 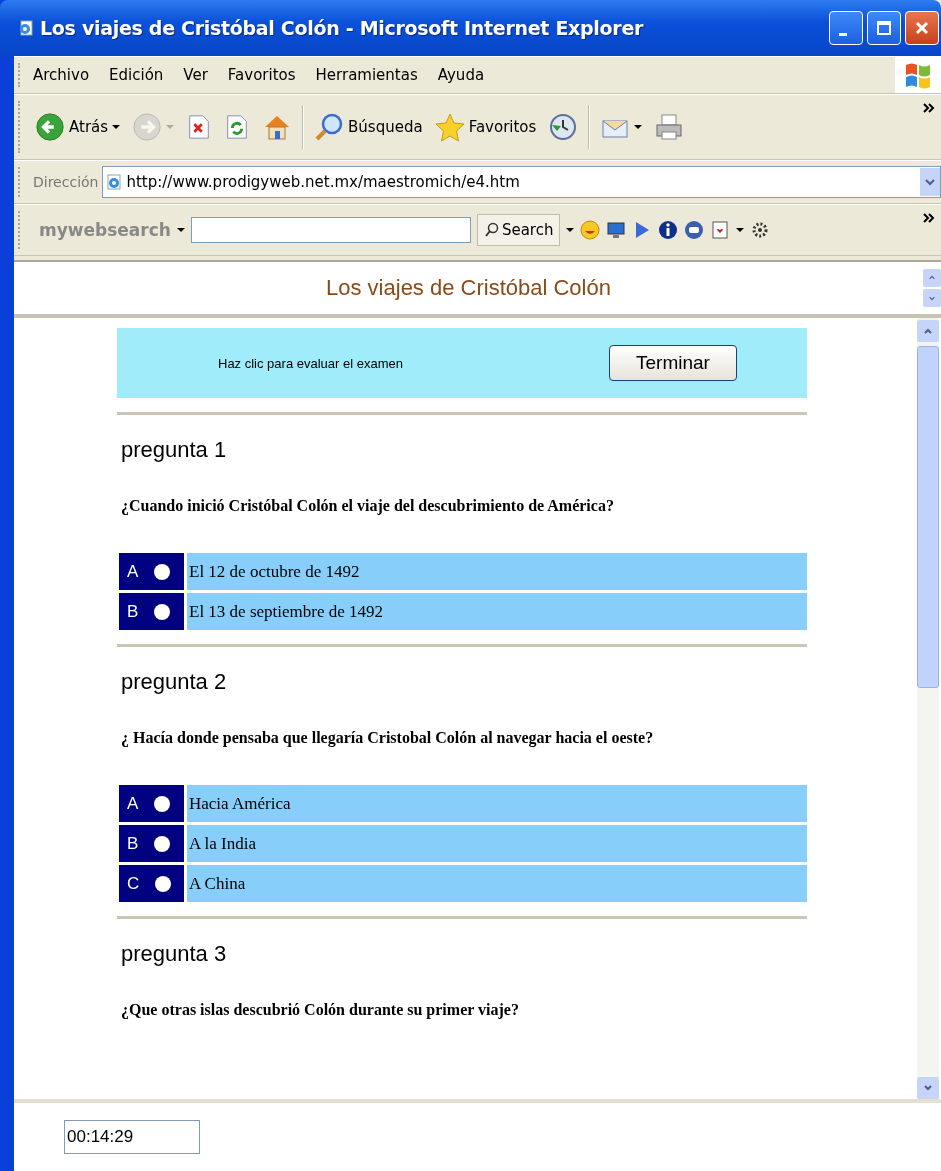 What do you see at coordinates (521, 182) in the screenshot?
I see `address-field: http://www.prodigyweb.net.mx/maestromich/e4.htm` at bounding box center [521, 182].